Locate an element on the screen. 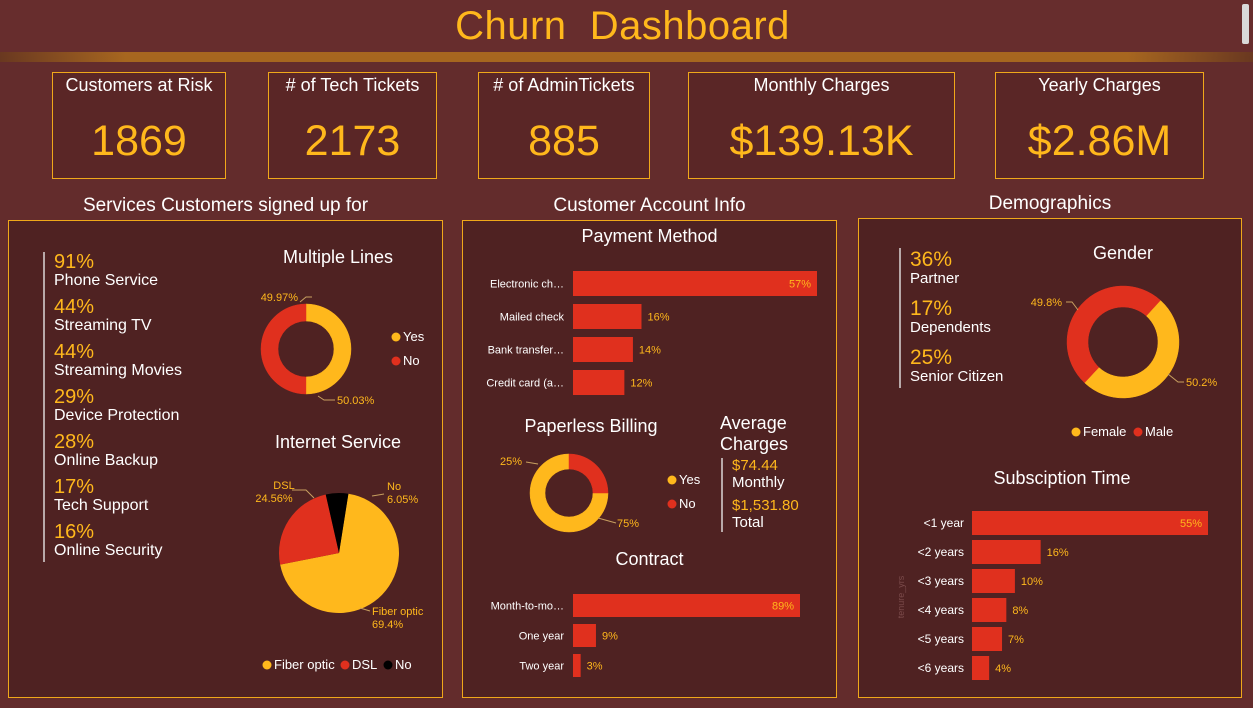  avg-total-value: $1,531.80 is located at coordinates (765, 505).